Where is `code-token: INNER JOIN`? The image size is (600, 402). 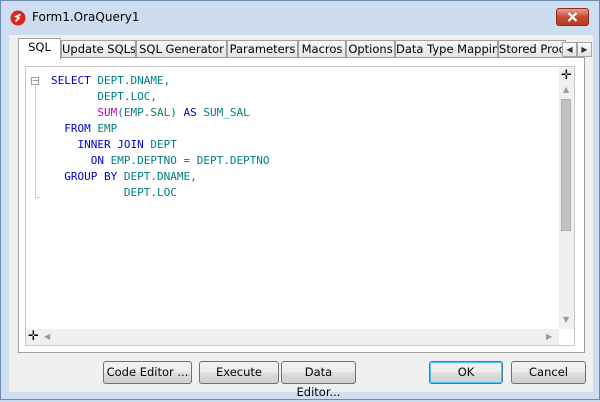
code-token: INNER JOIN is located at coordinates (101, 144).